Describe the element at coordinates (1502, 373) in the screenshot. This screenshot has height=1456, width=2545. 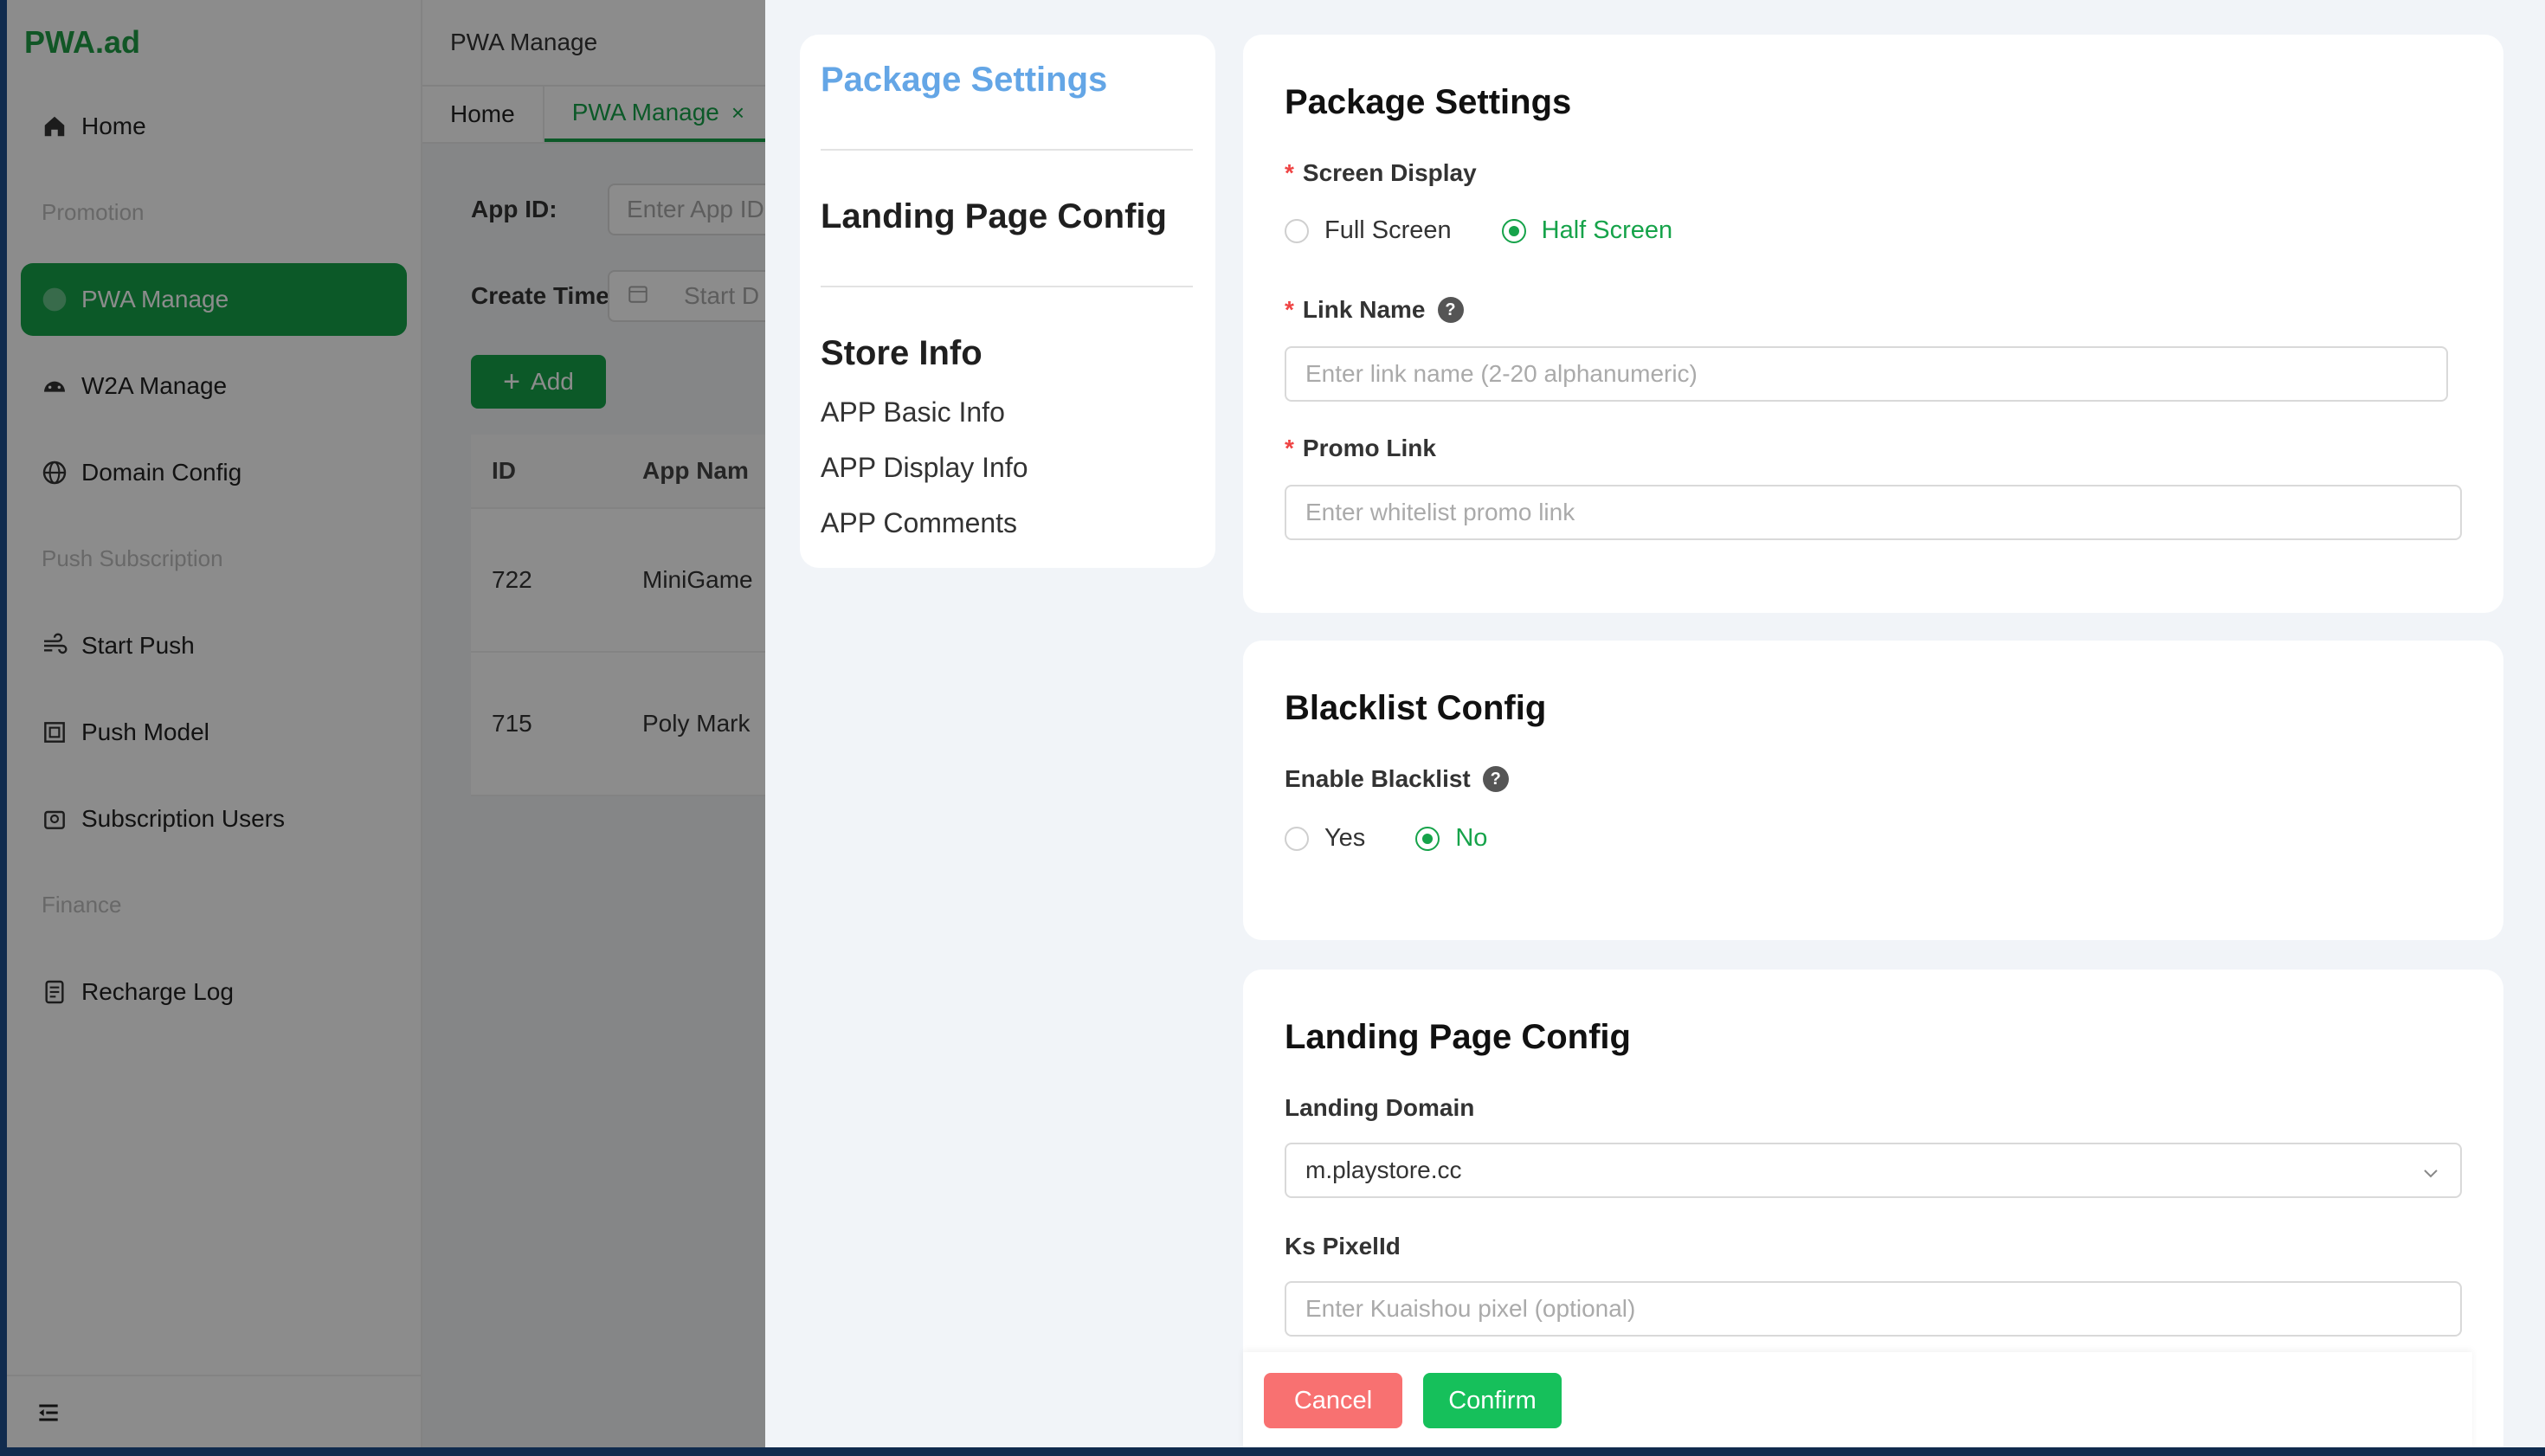
I see `input-placeholder: Enter link name (2-20 alphanumeric)` at that location.